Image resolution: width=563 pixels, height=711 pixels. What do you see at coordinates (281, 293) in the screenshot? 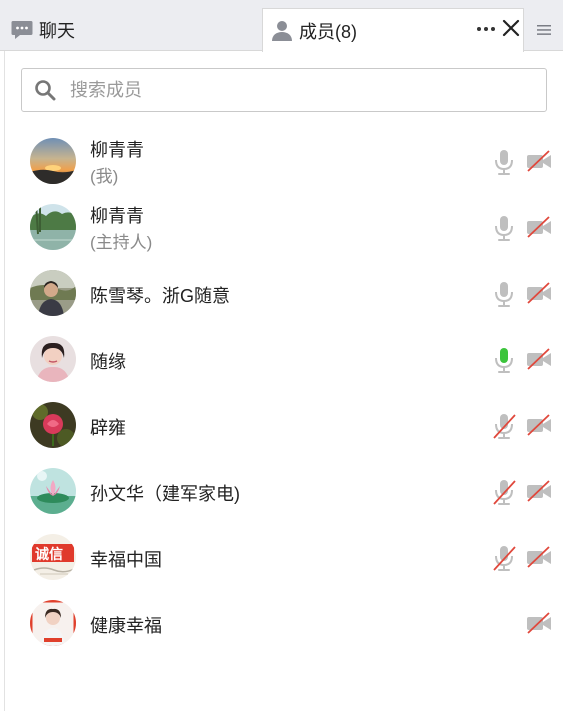
I see `member-row: 陈雪琴。浙G随意` at bounding box center [281, 293].